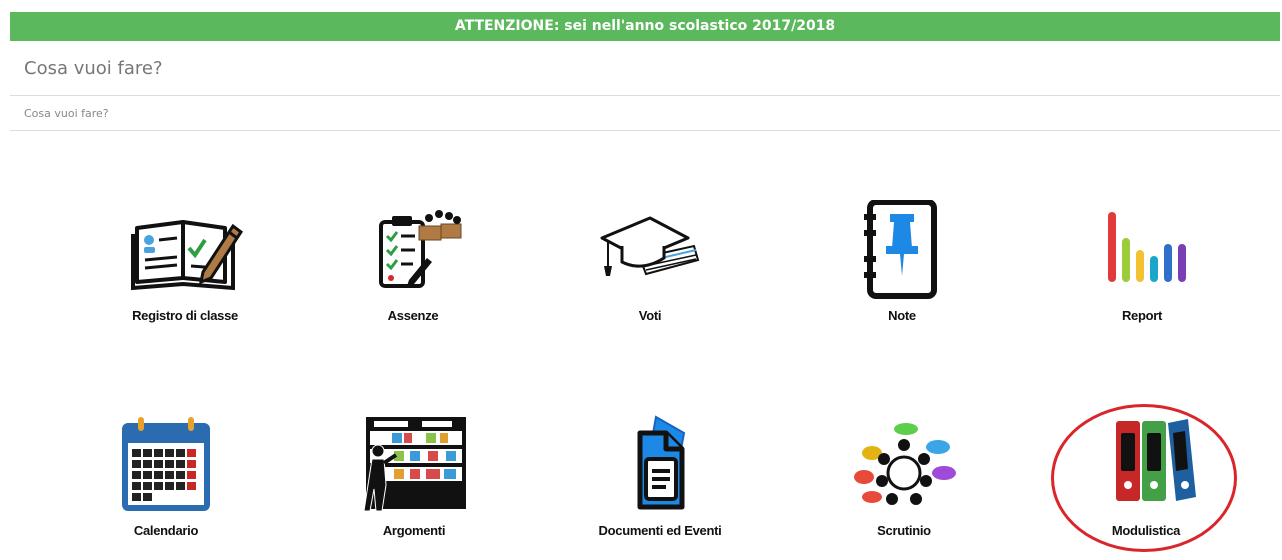  What do you see at coordinates (185, 315) in the screenshot?
I see `tile-label: Registro di classe` at bounding box center [185, 315].